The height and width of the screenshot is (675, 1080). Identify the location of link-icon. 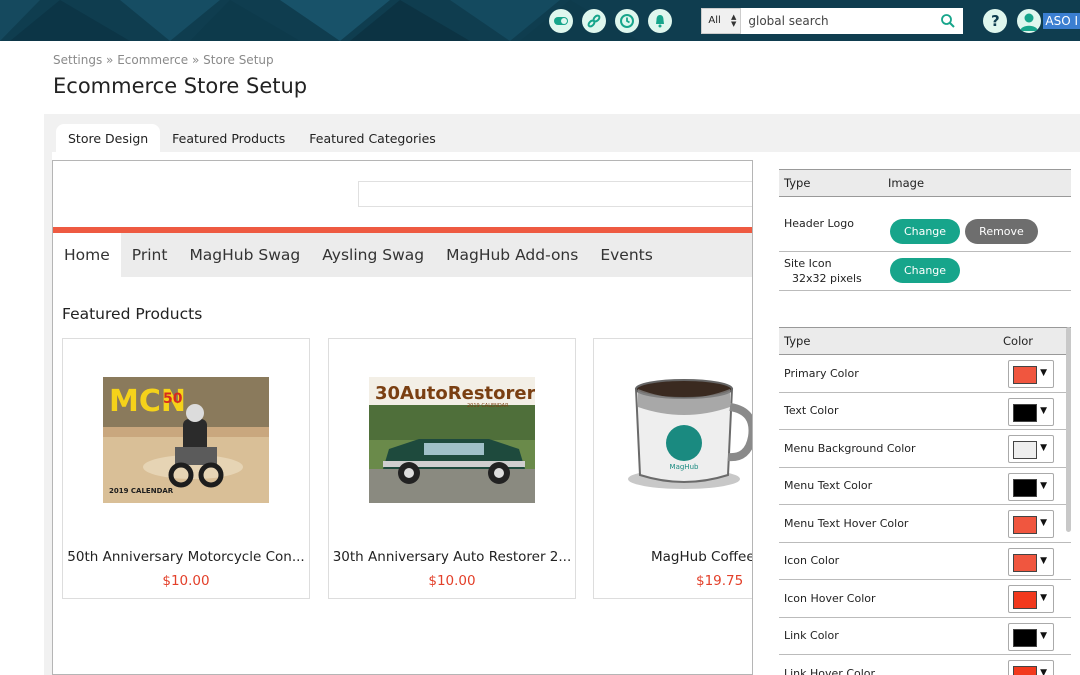
(594, 20).